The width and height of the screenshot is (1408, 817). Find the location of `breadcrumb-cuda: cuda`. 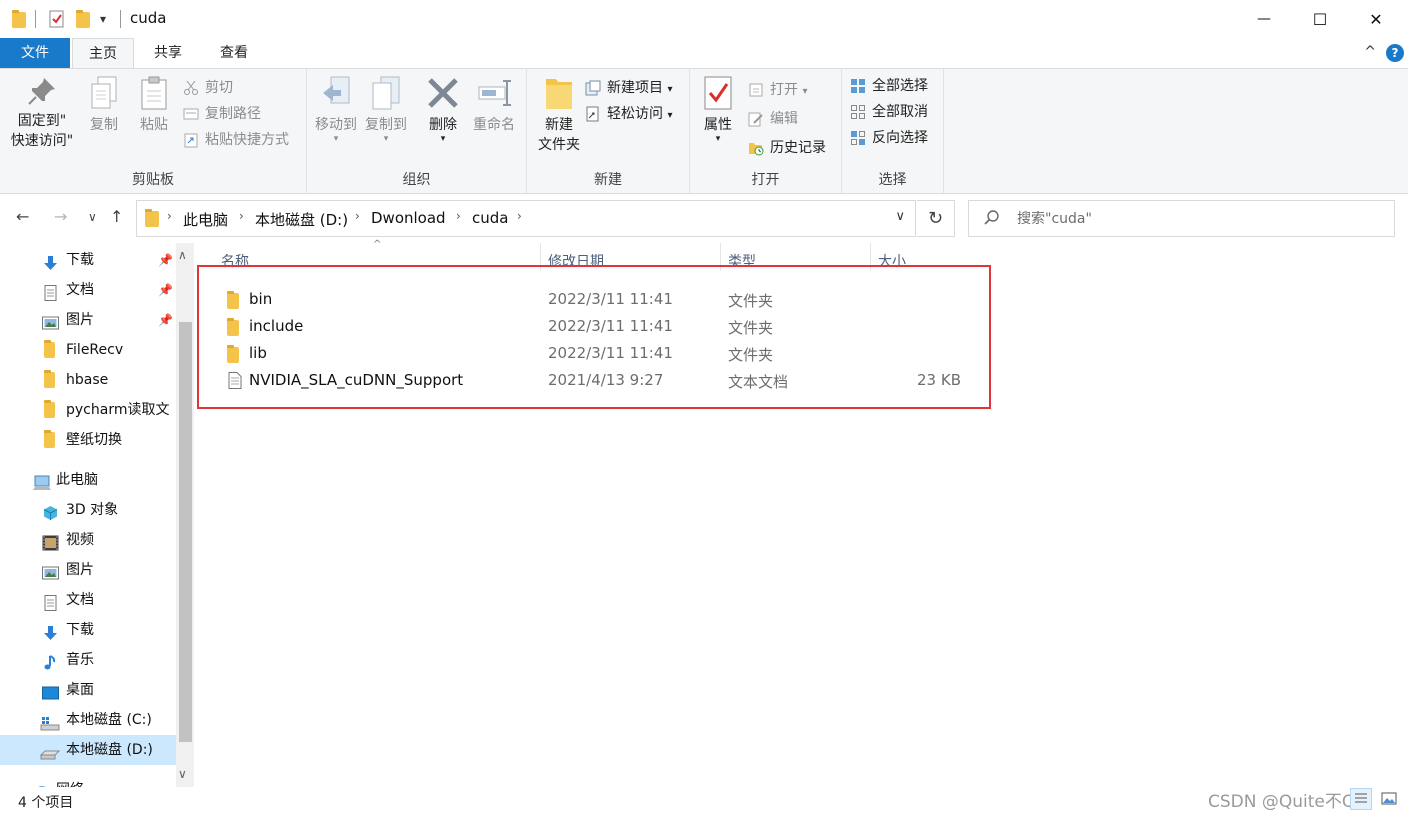

breadcrumb-cuda: cuda is located at coordinates (490, 218).